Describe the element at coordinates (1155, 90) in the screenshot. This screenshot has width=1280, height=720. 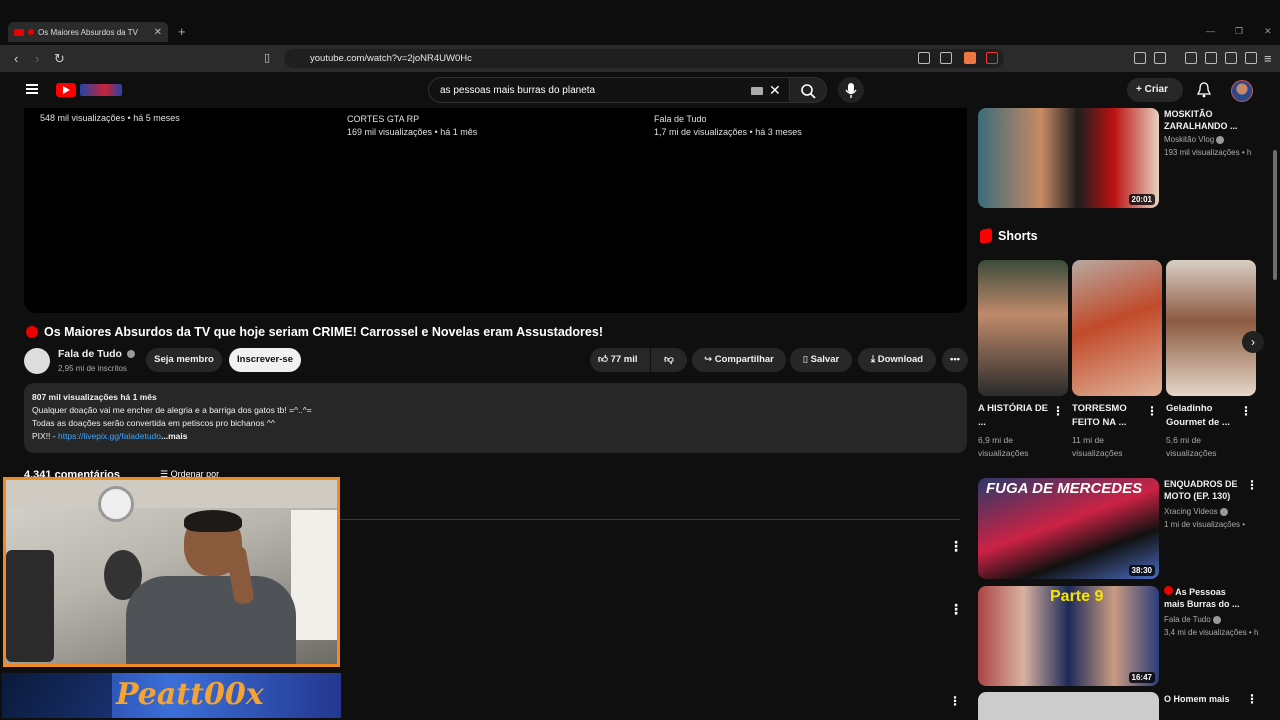
I see `create-button: + Criar` at that location.